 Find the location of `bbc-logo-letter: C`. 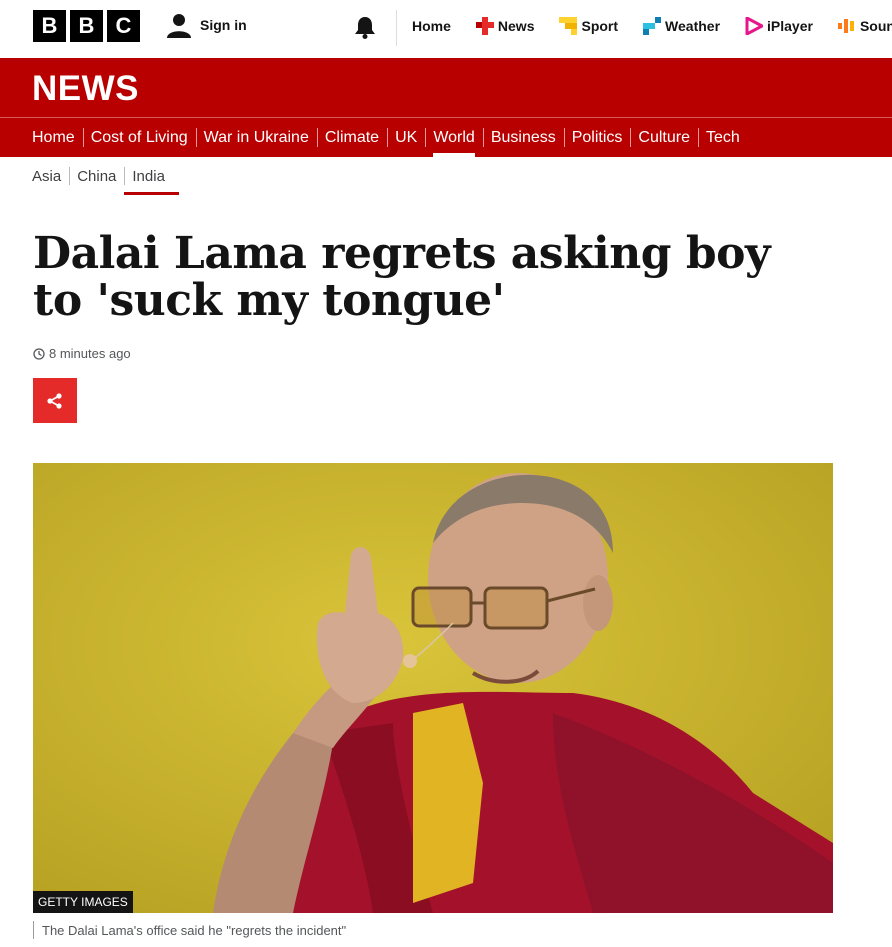

bbc-logo-letter: C is located at coordinates (123, 26).